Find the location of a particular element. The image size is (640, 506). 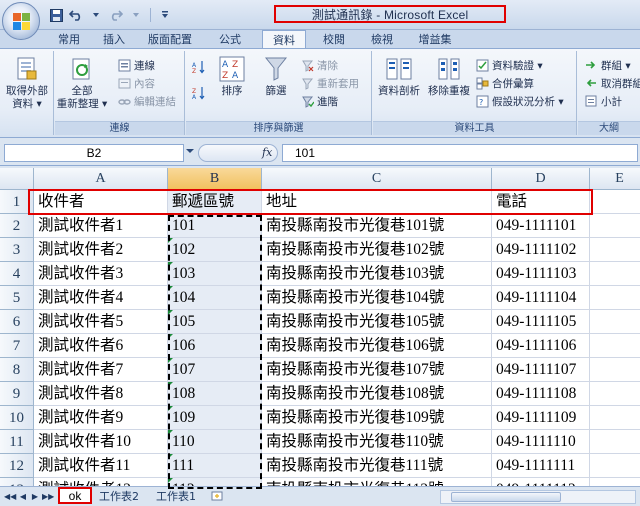

text-to-columns-button: 資料剖析 is located at coordinates (399, 76).